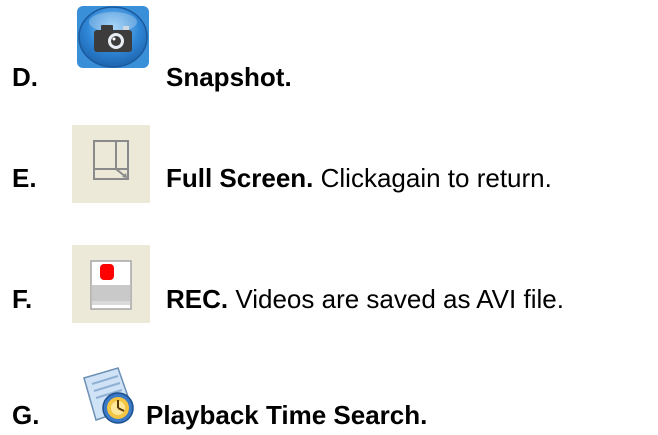 This screenshot has height=435, width=658. I want to click on item-text: Snapshot., so click(229, 77).